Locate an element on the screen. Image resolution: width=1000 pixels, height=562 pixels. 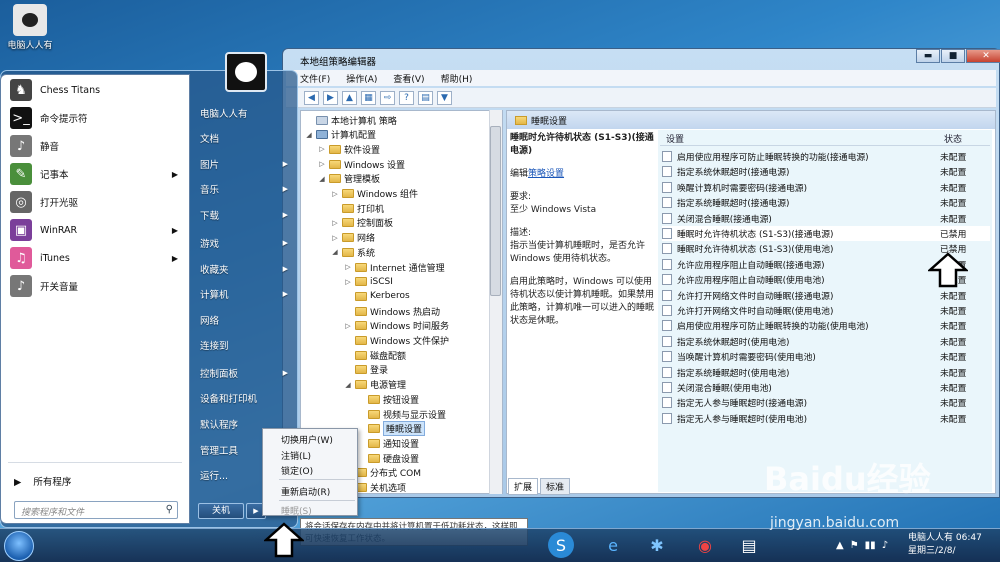
start-program-item: ▣ WinRAR ▶ is located at coordinates (95, 230).